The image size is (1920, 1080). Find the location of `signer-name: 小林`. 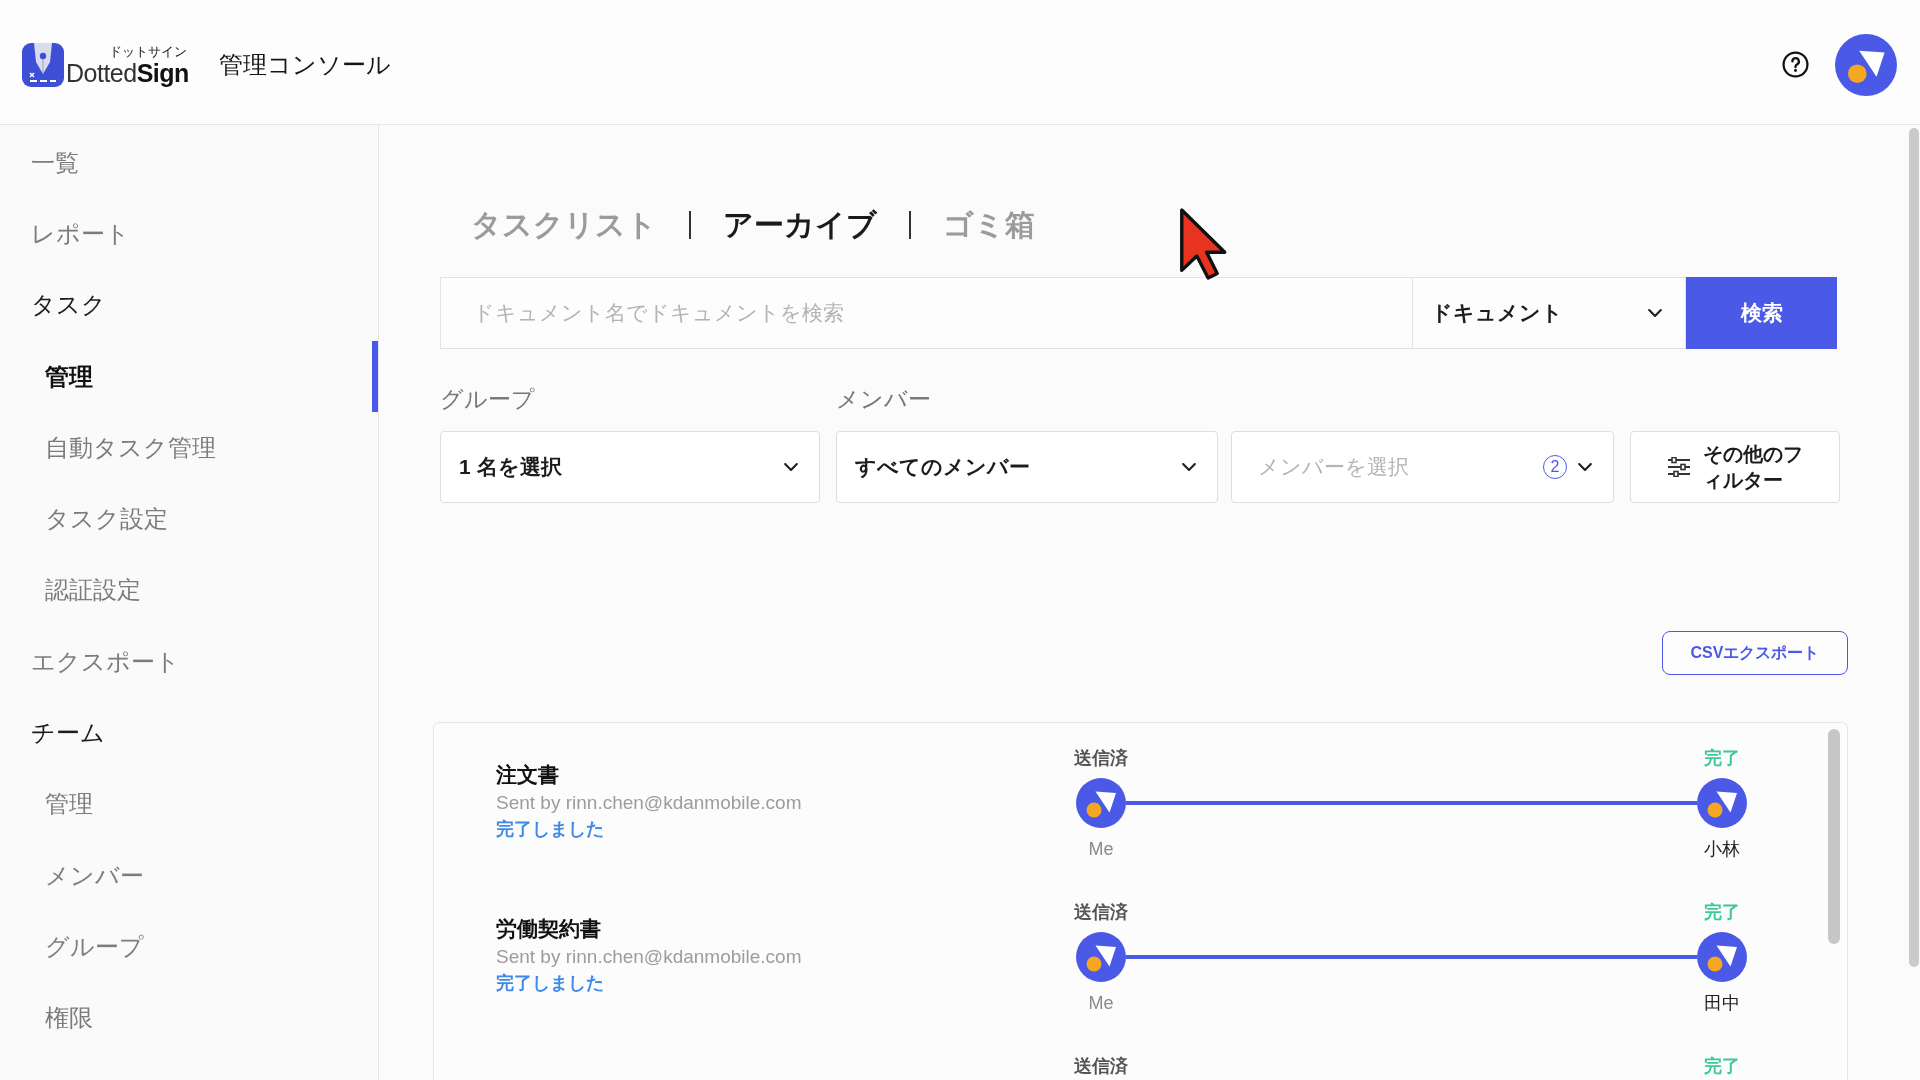

signer-name: 小林 is located at coordinates (1722, 849).